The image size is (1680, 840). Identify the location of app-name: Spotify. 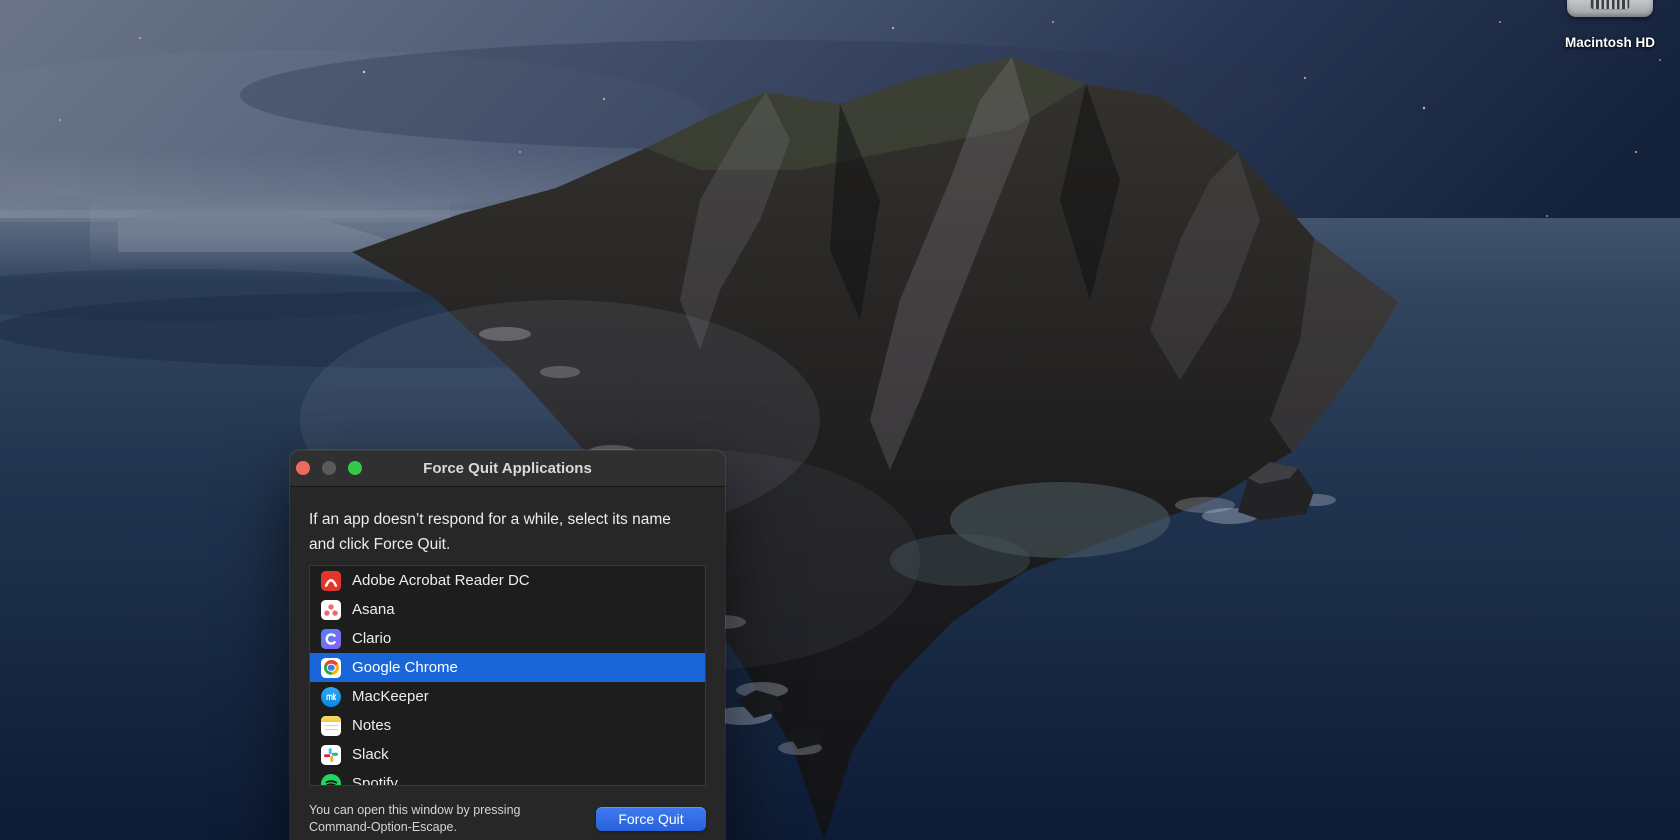
(375, 780).